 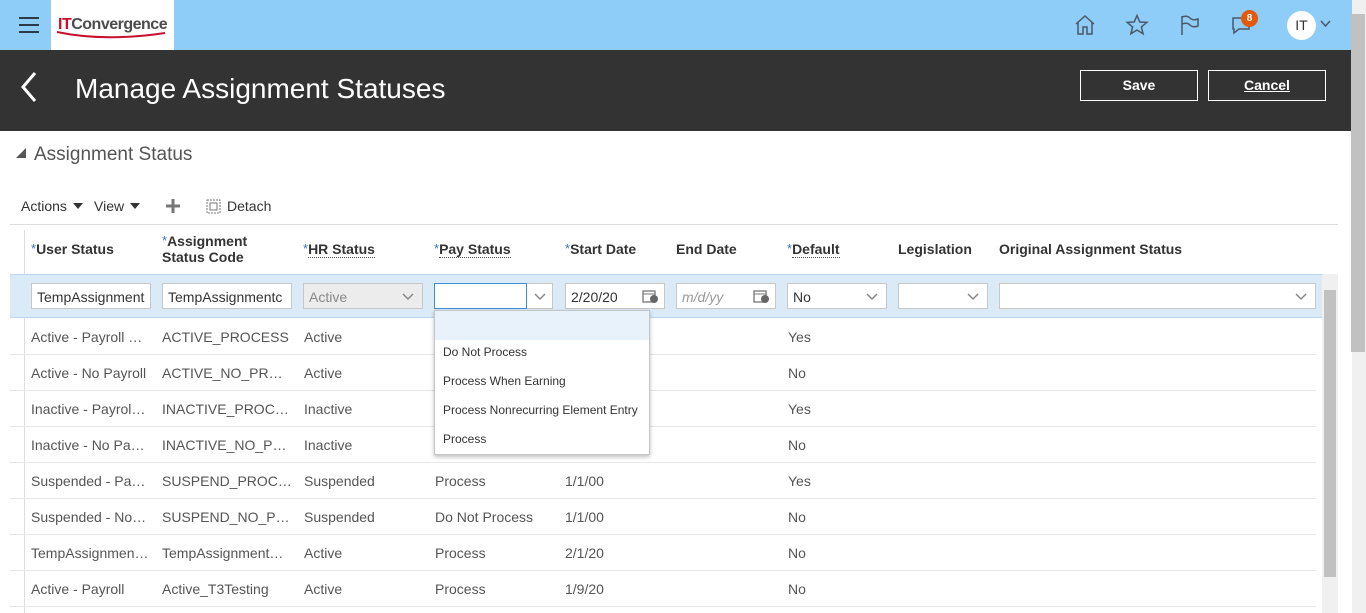 I want to click on view-menu: View, so click(x=117, y=206).